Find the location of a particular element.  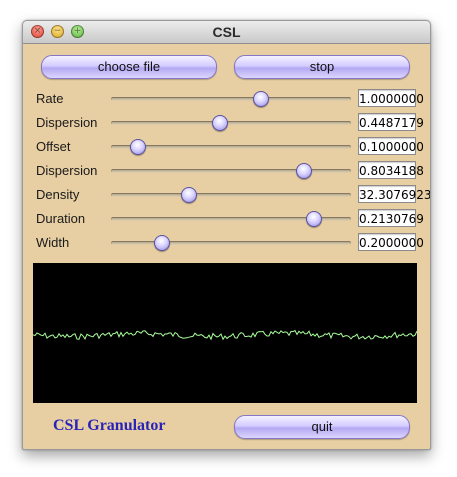

stop-button: stop is located at coordinates (322, 67).